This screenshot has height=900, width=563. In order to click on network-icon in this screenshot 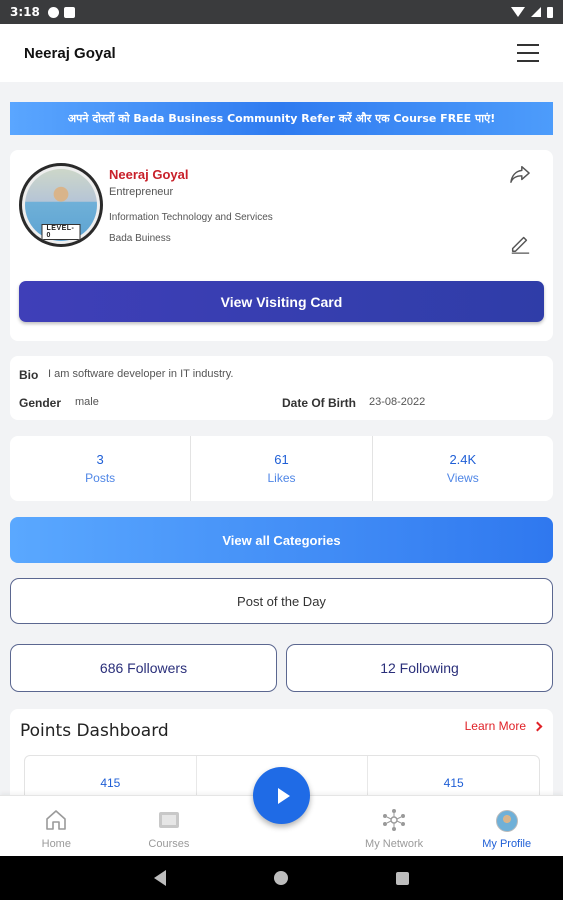, I will do `click(394, 820)`.